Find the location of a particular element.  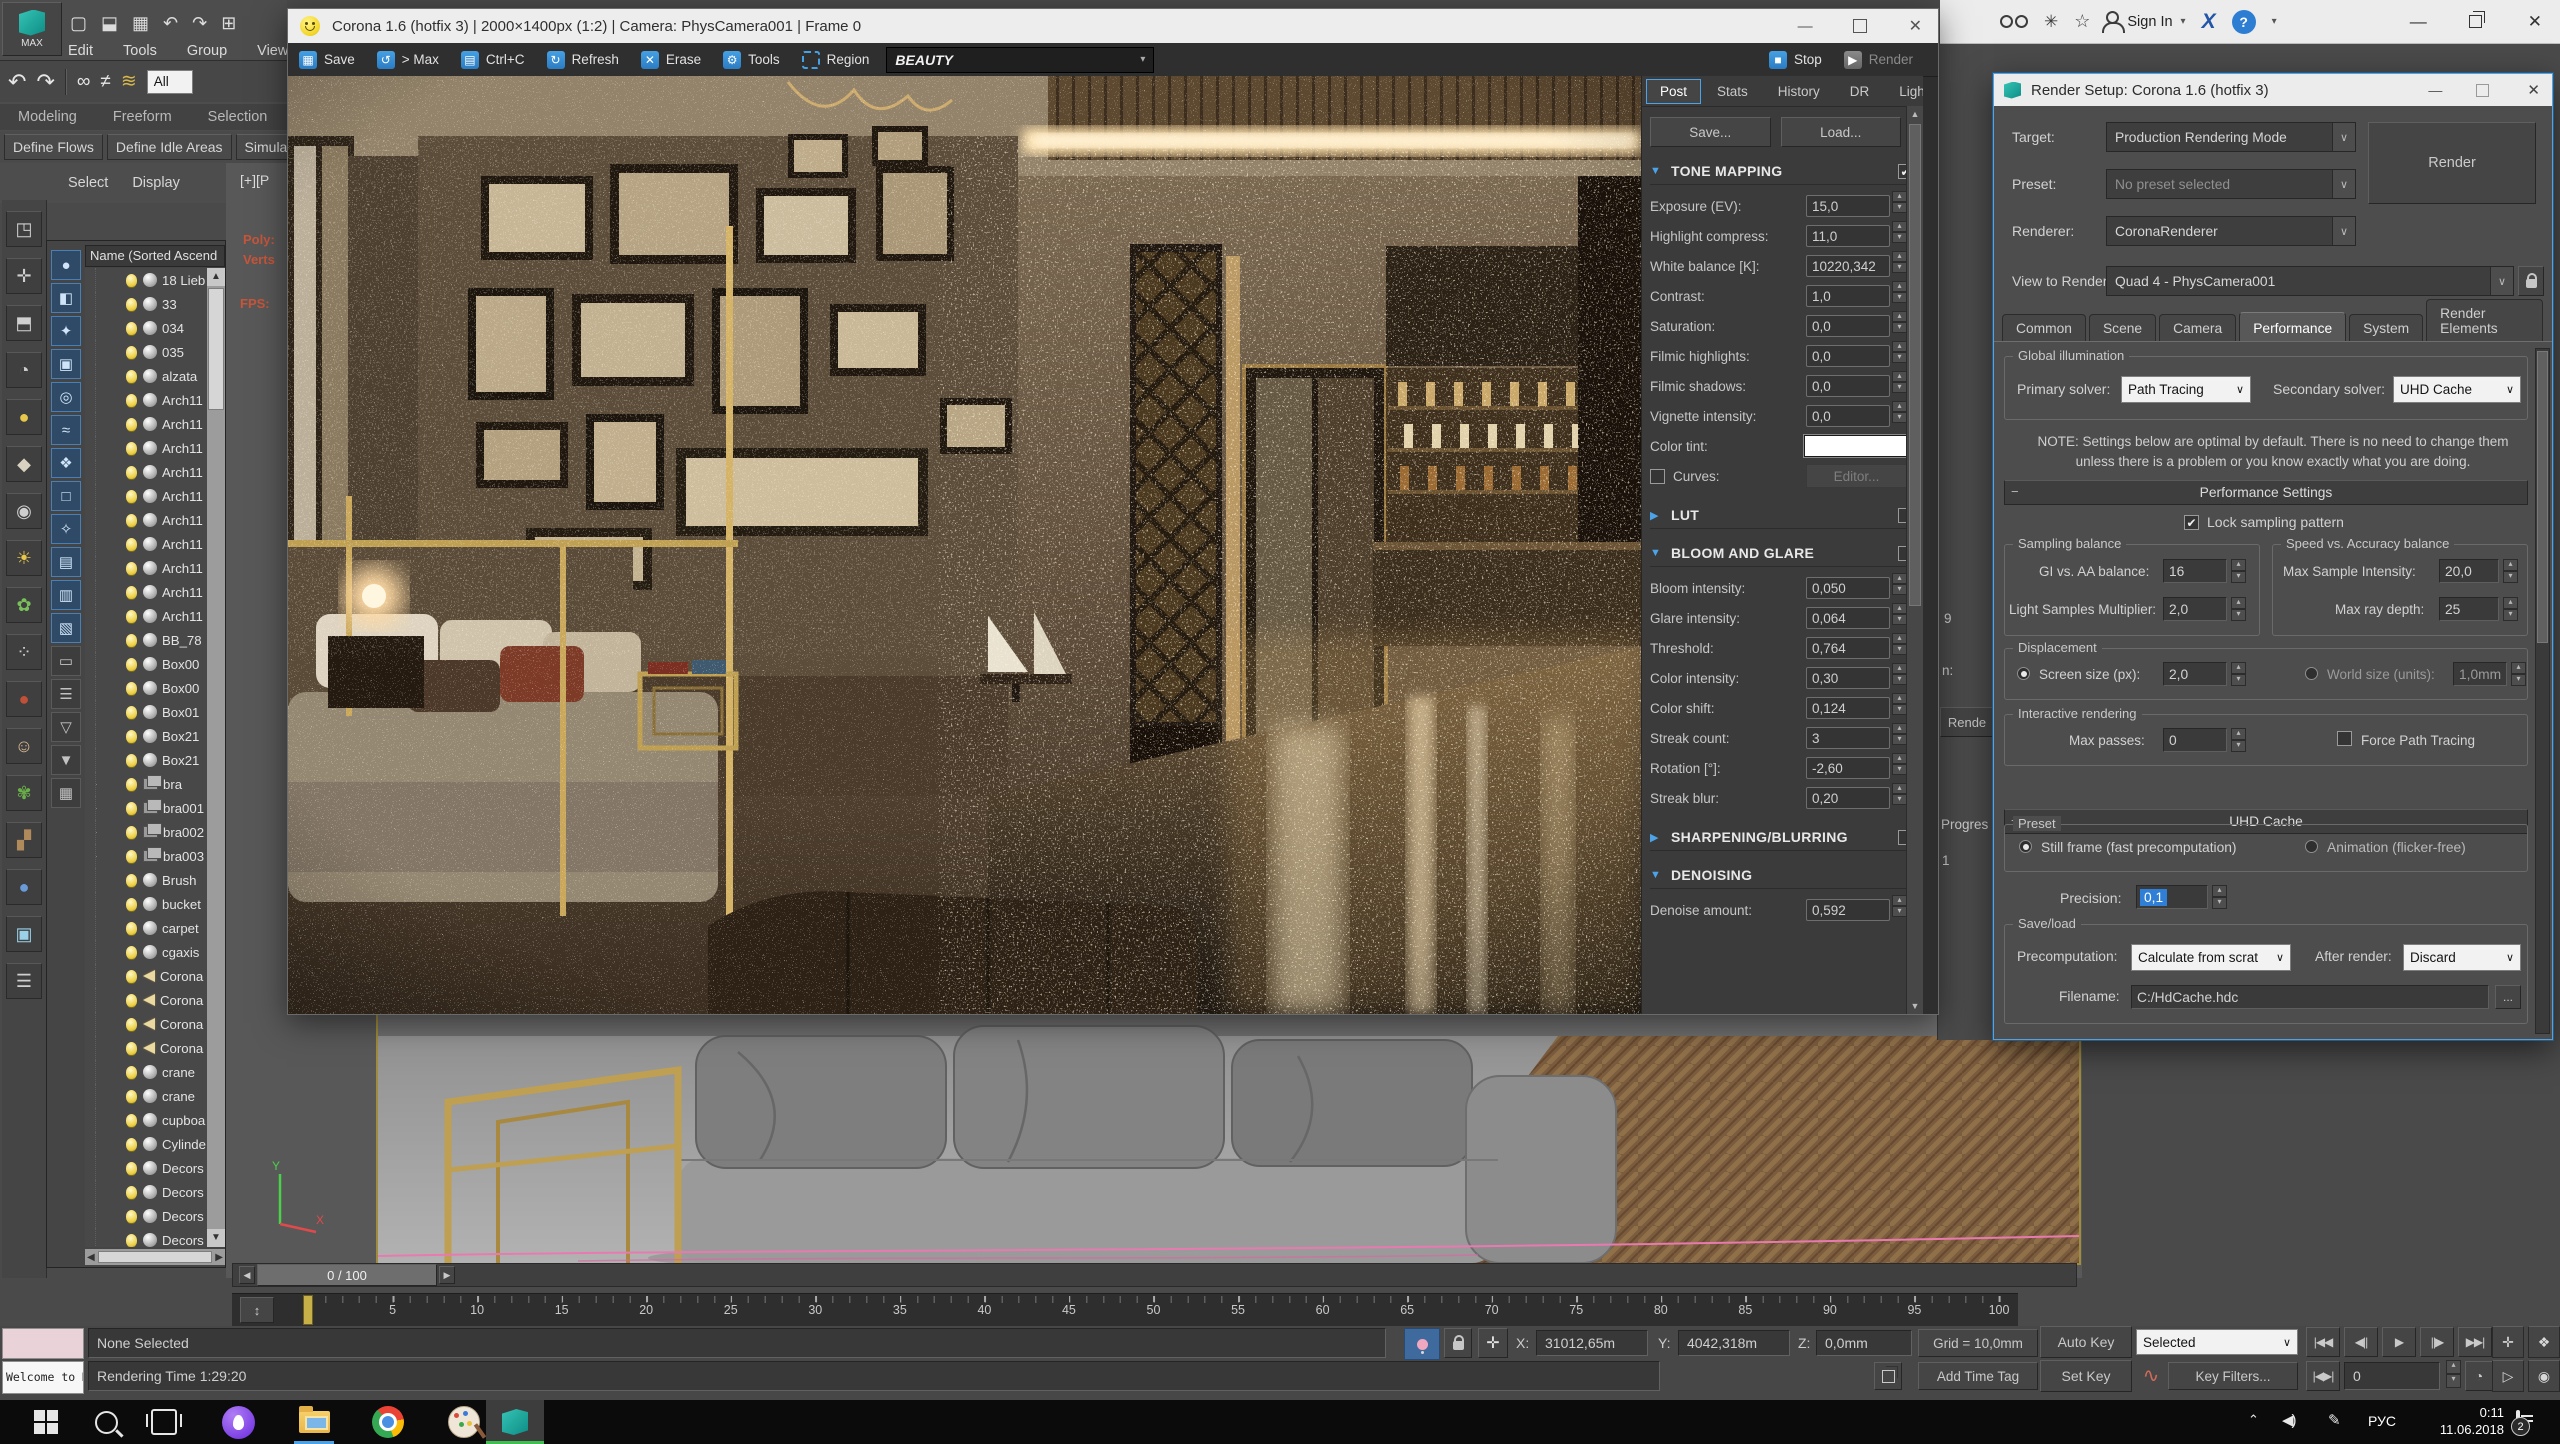

selection-filter-dropdown: All is located at coordinates (169, 81).